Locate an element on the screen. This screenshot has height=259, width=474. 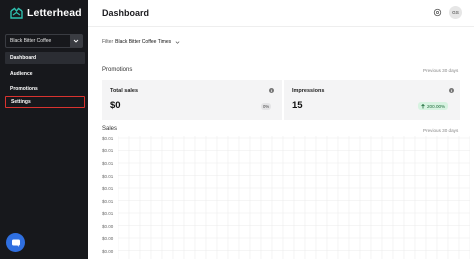
letterhead-logo-icon is located at coordinates (16, 13).